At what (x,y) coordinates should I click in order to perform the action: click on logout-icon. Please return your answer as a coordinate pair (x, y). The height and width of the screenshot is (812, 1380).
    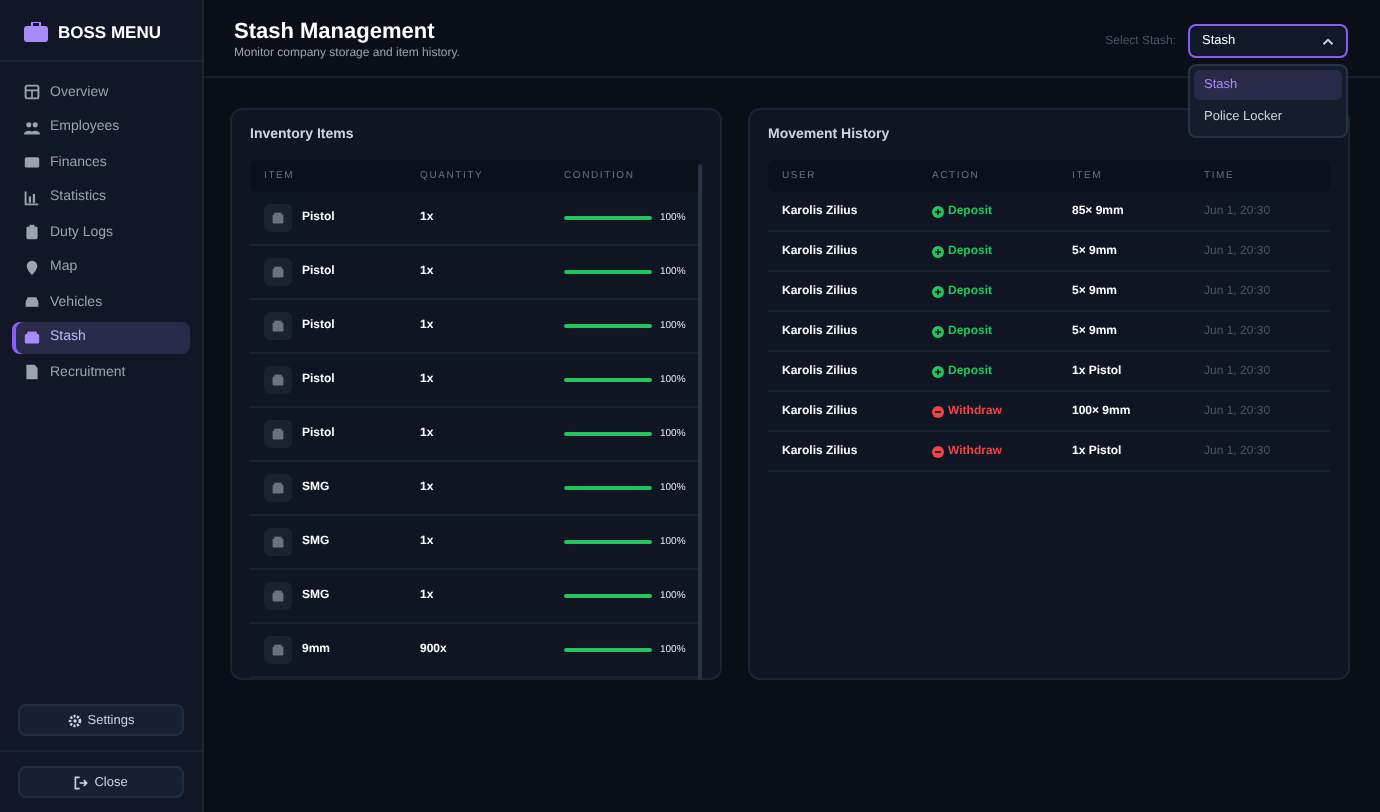
    Looking at the image, I should click on (81, 782).